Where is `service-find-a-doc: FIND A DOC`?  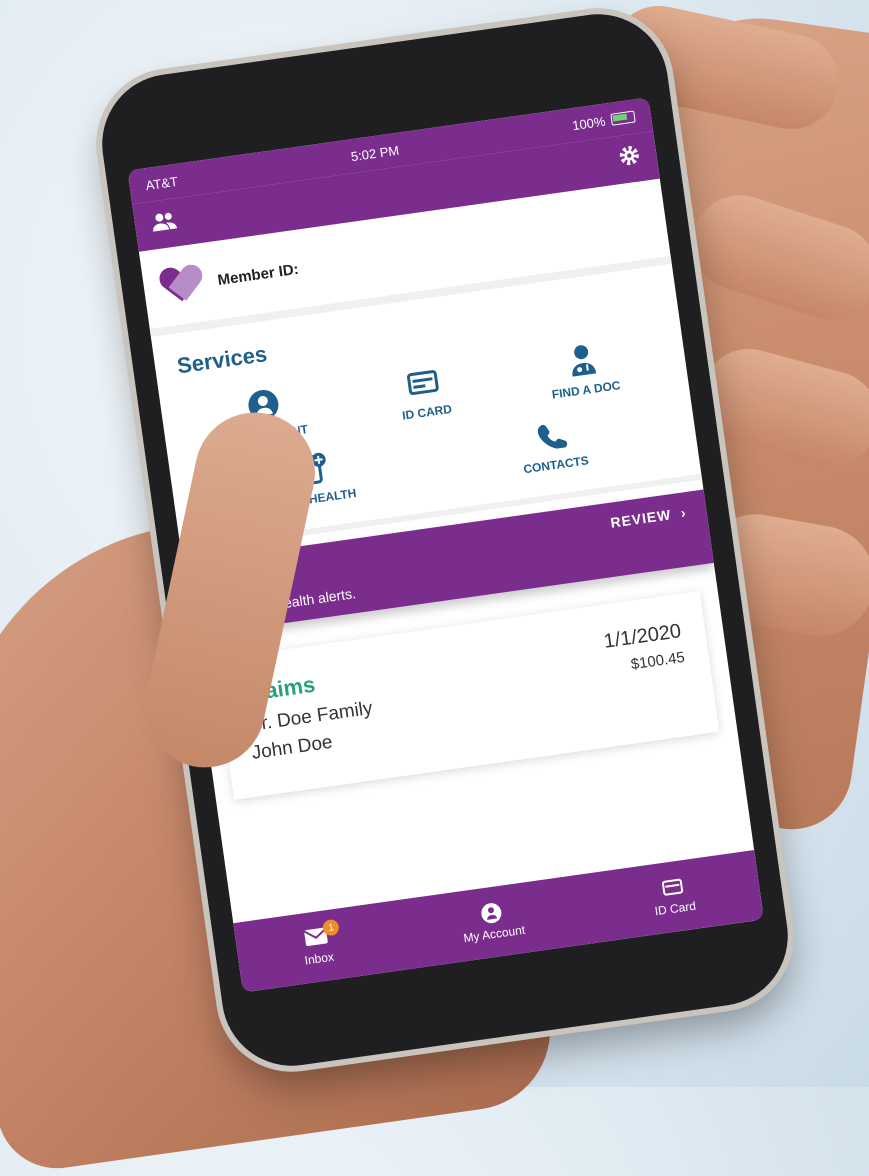 service-find-a-doc: FIND A DOC is located at coordinates (583, 370).